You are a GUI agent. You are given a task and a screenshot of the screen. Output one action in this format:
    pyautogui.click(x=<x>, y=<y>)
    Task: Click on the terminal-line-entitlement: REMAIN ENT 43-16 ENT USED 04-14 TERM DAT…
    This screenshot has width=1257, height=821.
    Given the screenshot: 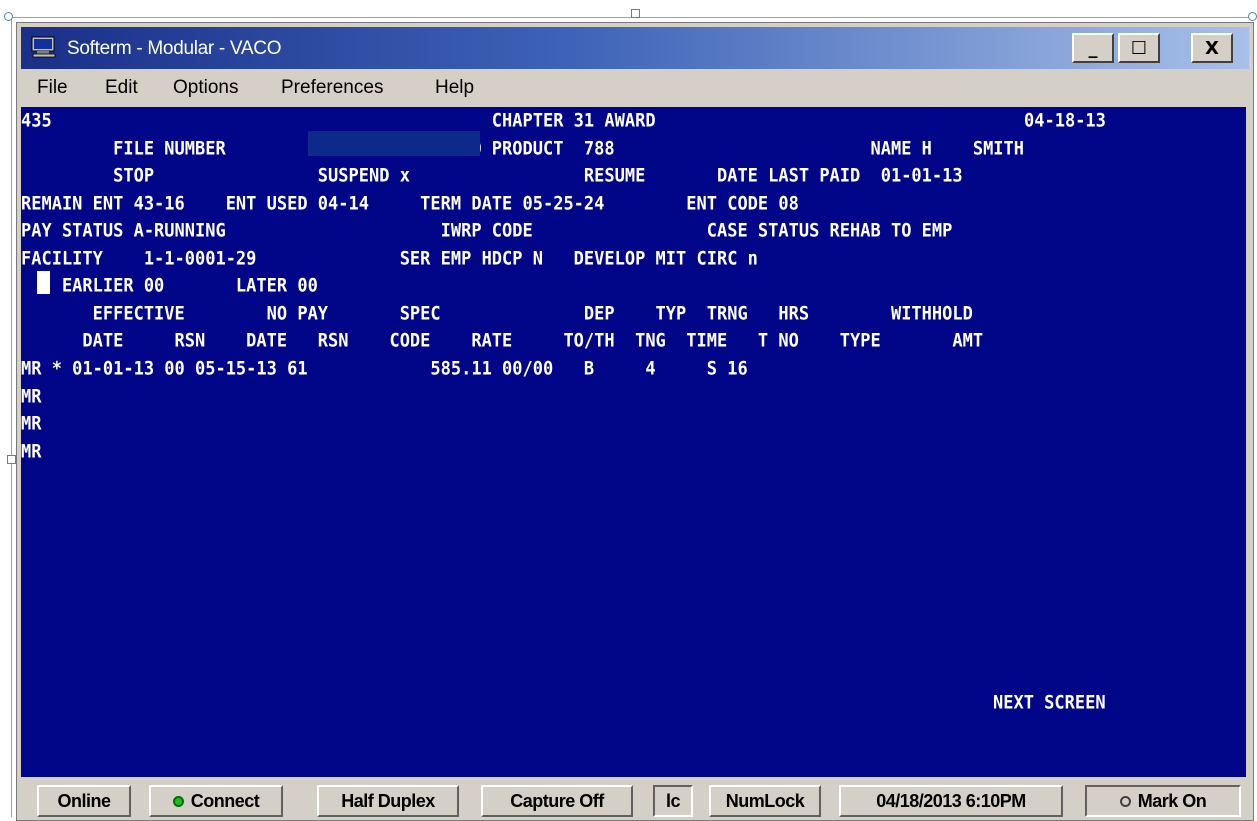 What is the action you would take?
    pyautogui.click(x=410, y=204)
    